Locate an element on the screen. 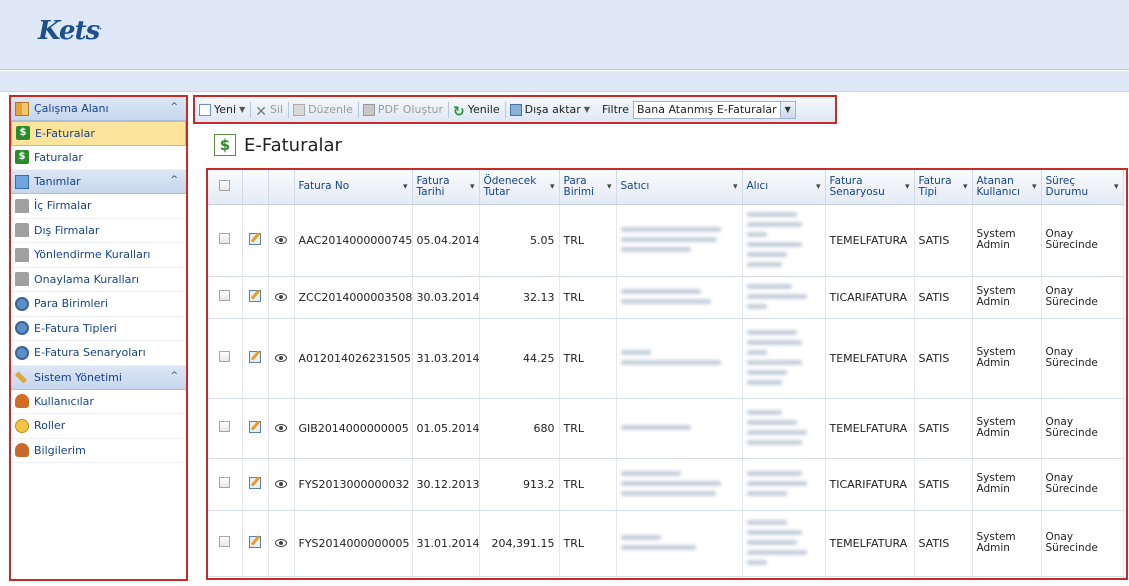  sidebar-item-para-birimleri: Para Birimleri is located at coordinates (98, 304).